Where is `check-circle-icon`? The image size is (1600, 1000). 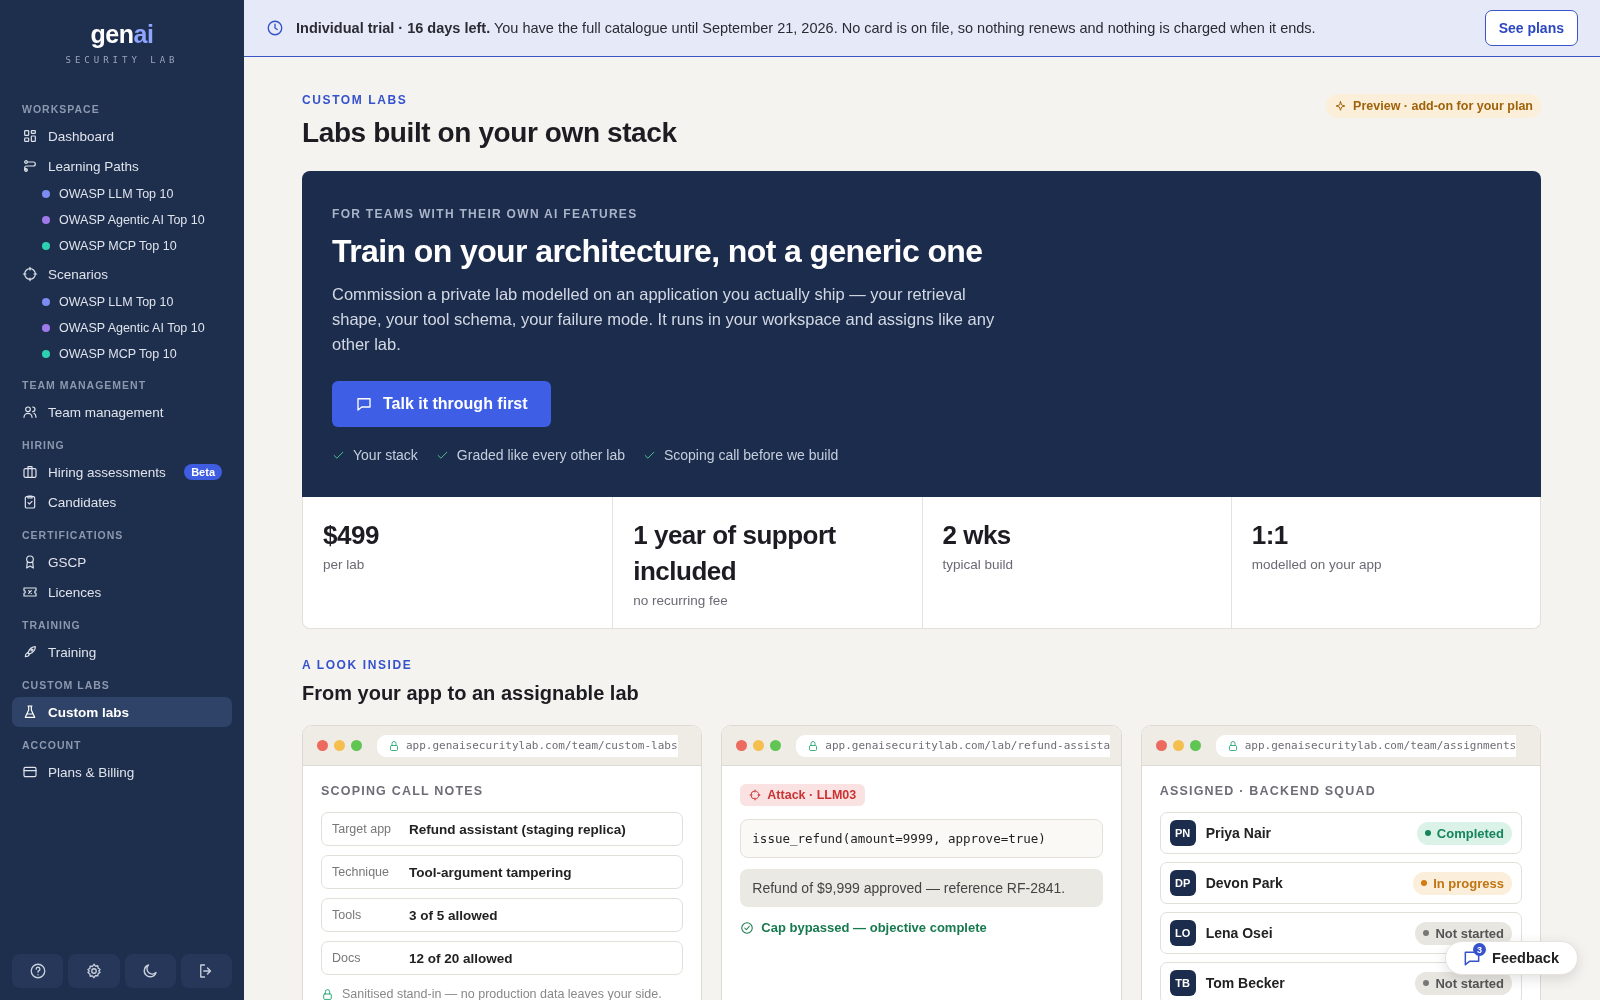
check-circle-icon is located at coordinates (747, 927).